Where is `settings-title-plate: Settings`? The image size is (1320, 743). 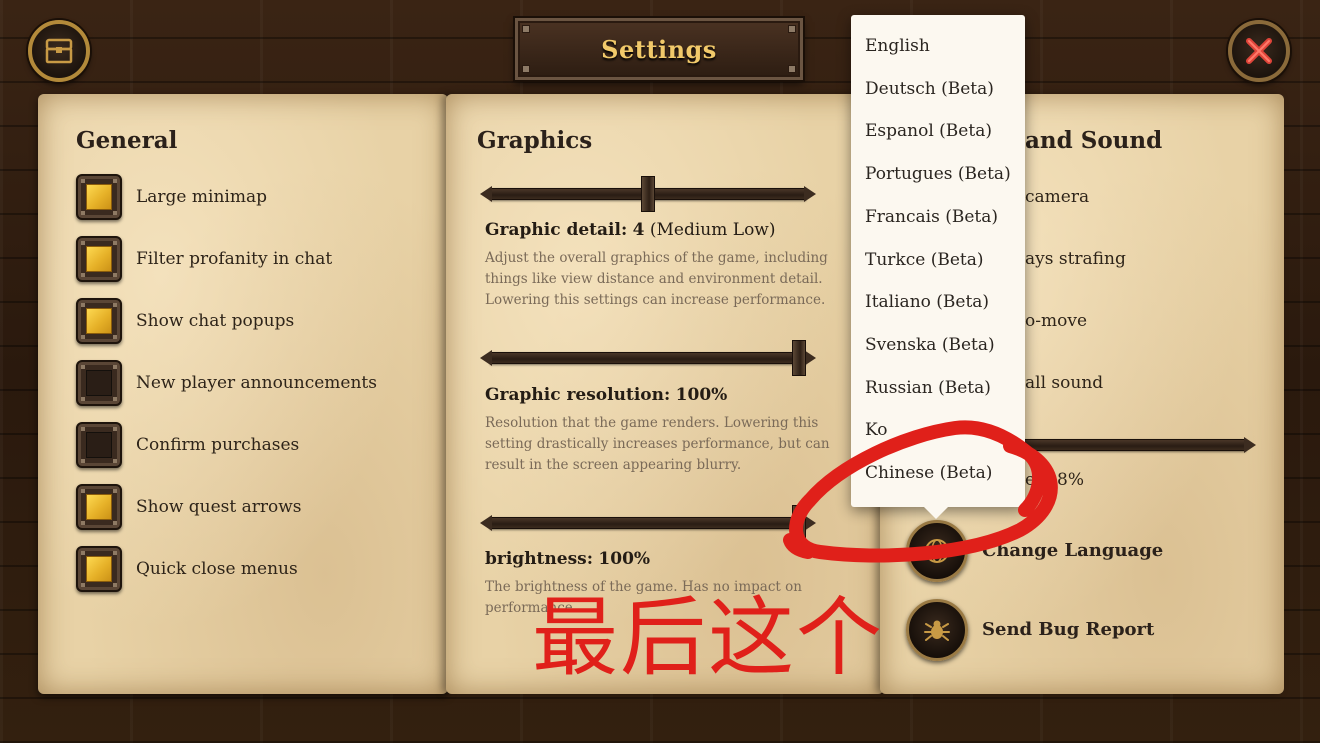
settings-title-plate: Settings is located at coordinates (659, 49).